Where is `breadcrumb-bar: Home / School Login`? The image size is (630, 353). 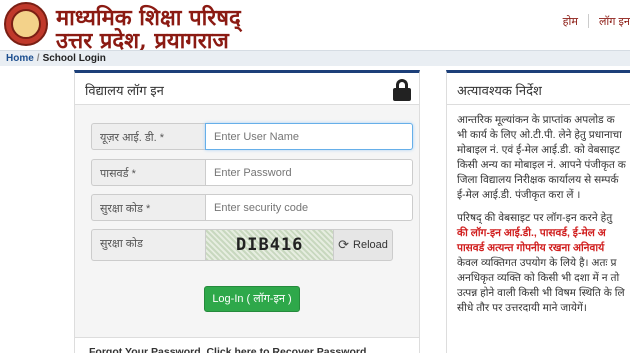 breadcrumb-bar: Home / School Login is located at coordinates (315, 58).